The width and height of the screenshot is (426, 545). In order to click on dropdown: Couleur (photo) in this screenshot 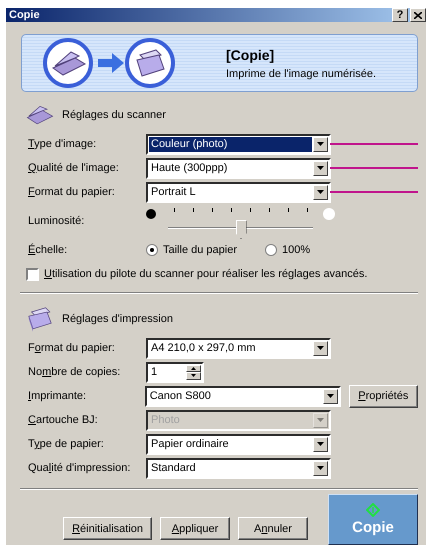, I will do `click(238, 144)`.